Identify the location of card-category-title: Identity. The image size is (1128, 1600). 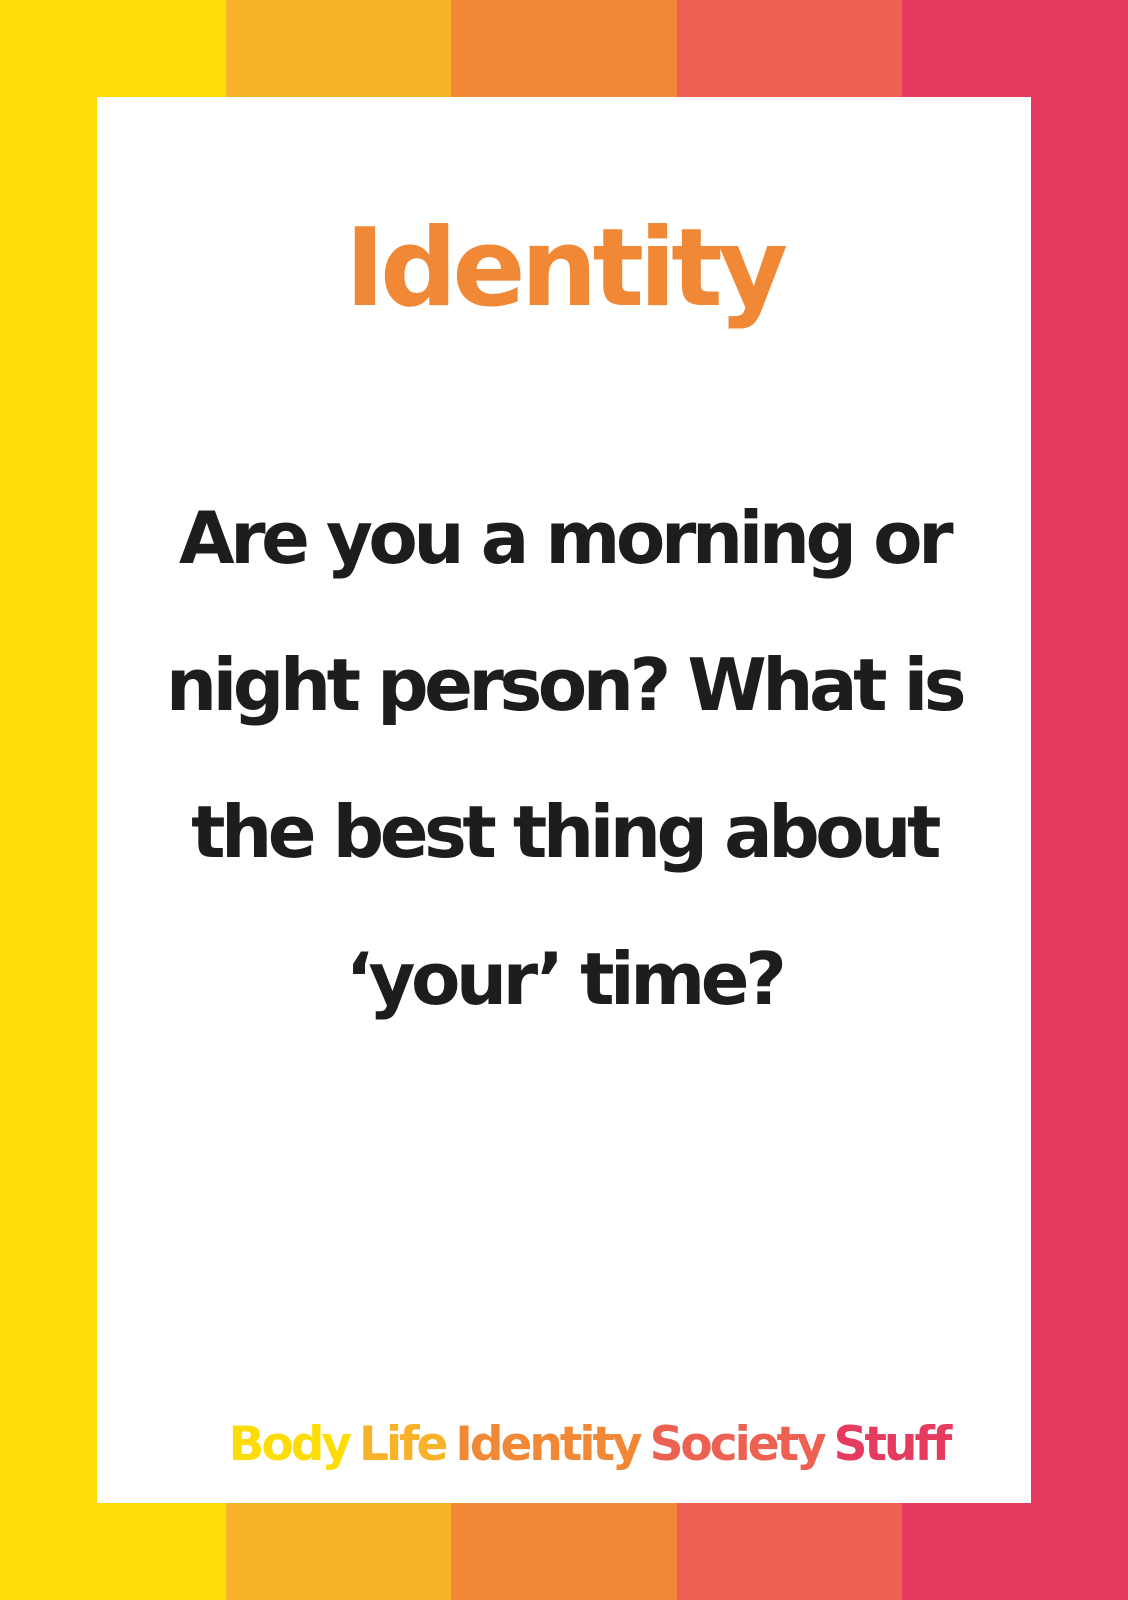
(566, 268).